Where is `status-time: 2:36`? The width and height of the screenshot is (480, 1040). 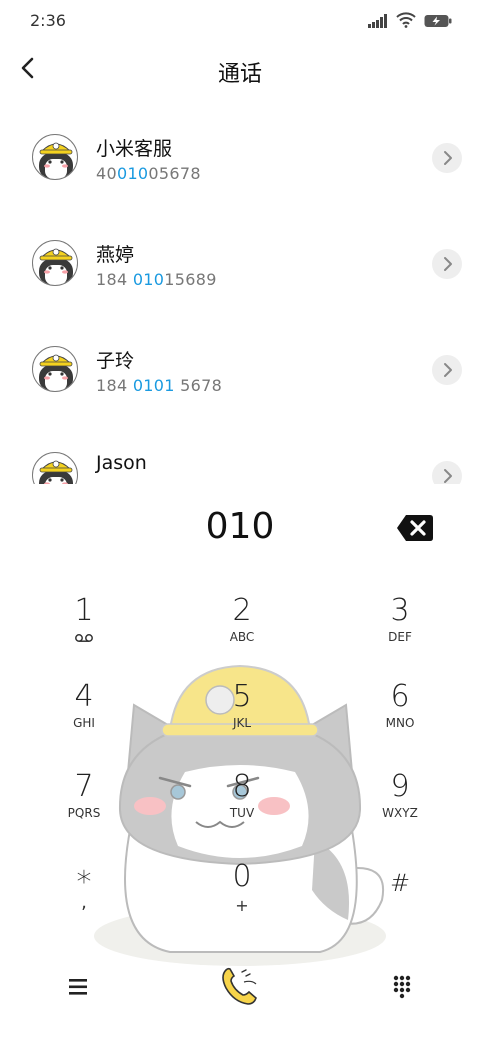 status-time: 2:36 is located at coordinates (48, 20).